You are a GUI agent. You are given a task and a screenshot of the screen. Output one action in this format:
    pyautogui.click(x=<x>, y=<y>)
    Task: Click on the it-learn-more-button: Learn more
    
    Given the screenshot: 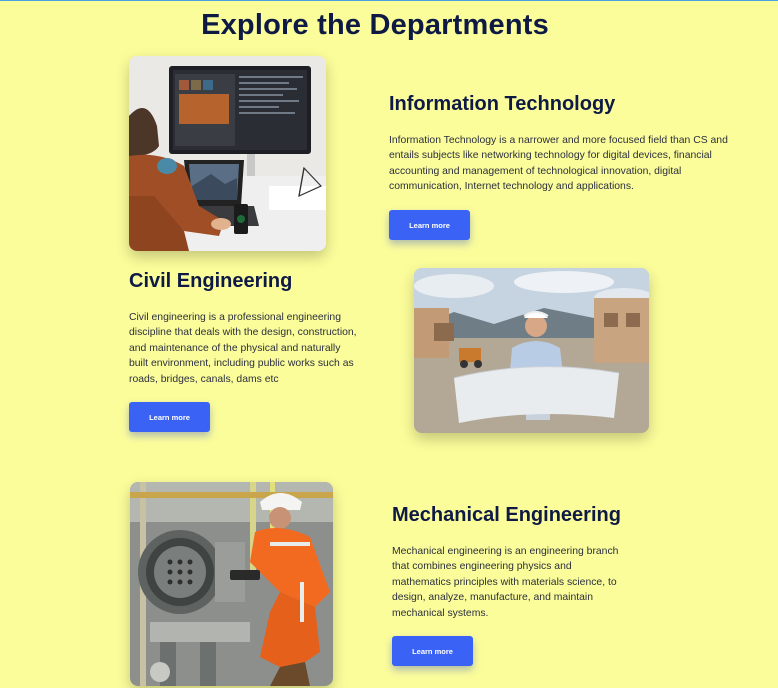 What is the action you would take?
    pyautogui.click(x=429, y=225)
    